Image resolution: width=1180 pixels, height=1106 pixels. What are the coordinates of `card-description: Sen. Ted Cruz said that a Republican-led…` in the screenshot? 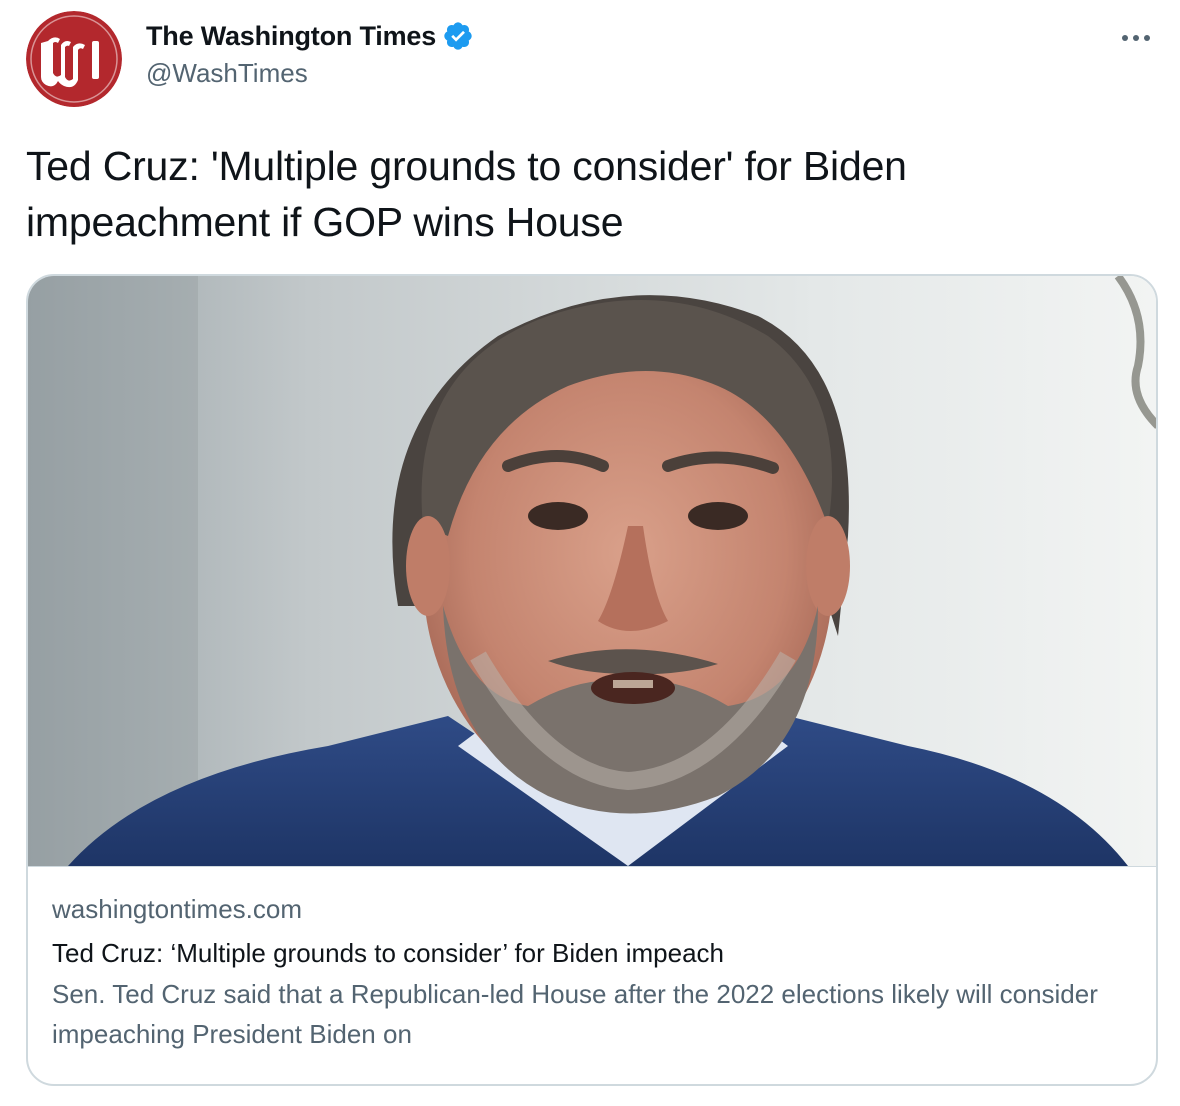 It's located at (575, 1014).